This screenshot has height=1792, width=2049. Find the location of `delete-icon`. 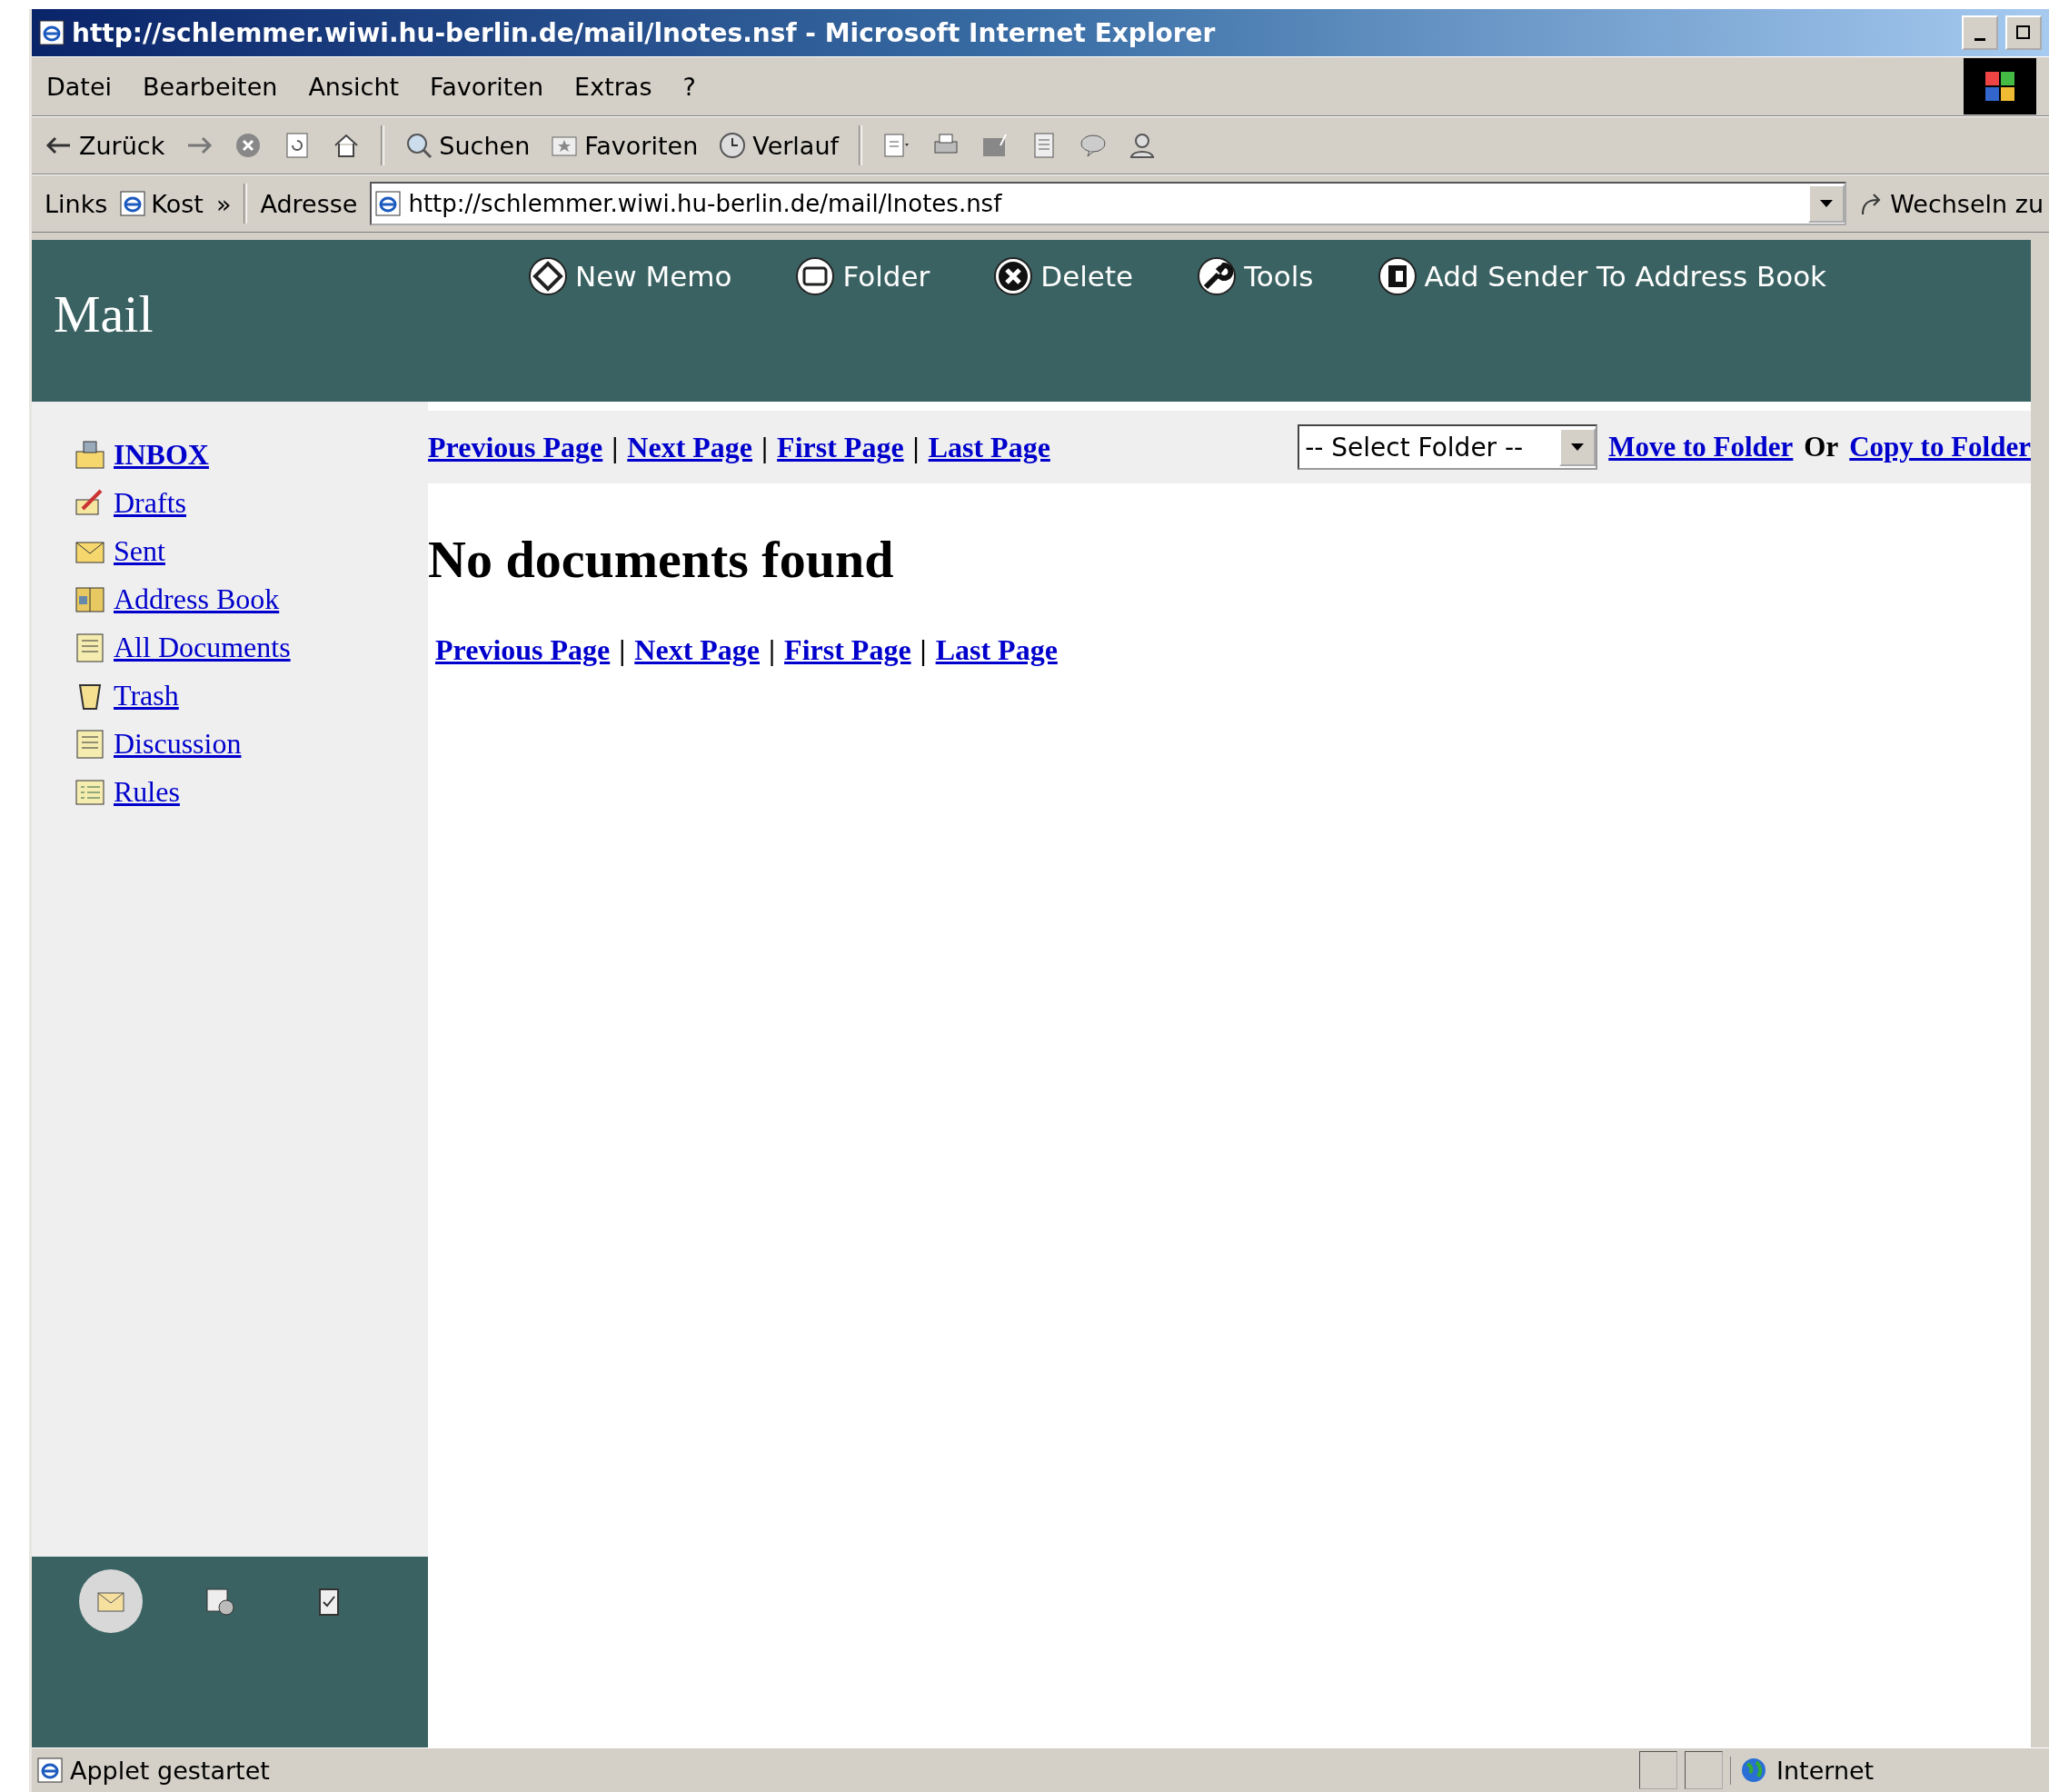

delete-icon is located at coordinates (1013, 276).